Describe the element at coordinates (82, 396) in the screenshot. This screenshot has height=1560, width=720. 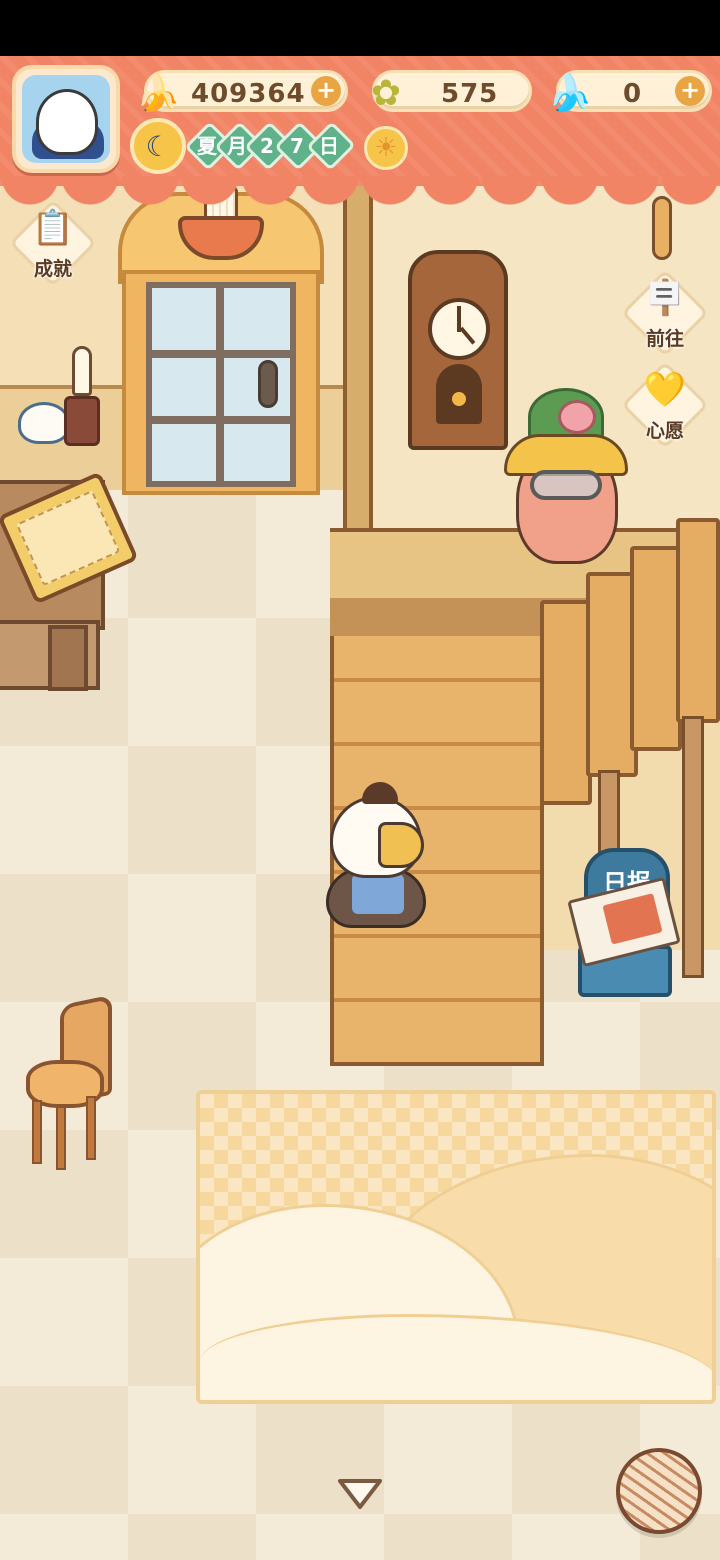
I see `oil-lamp` at that location.